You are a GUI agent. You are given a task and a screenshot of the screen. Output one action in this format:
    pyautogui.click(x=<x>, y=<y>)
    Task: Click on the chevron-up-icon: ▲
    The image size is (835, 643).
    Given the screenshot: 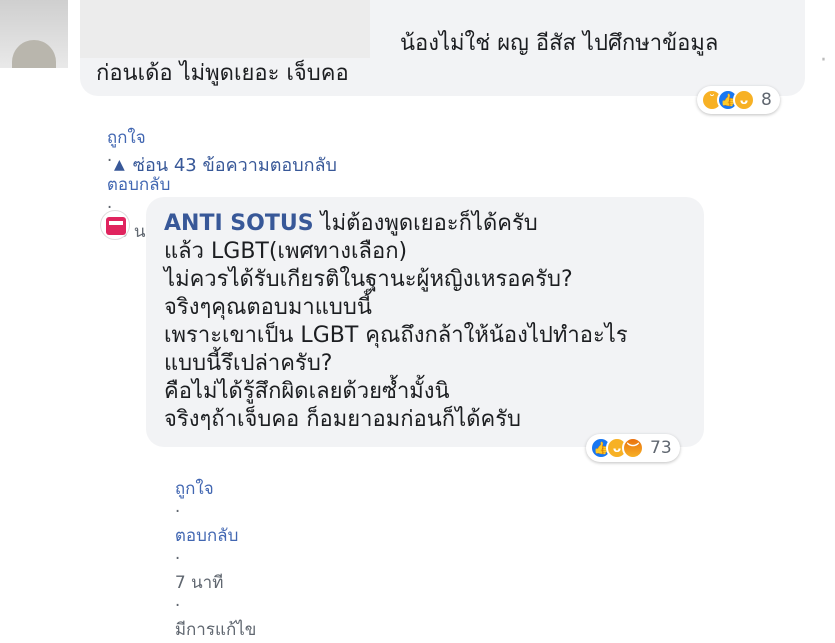 What is the action you would take?
    pyautogui.click(x=119, y=164)
    